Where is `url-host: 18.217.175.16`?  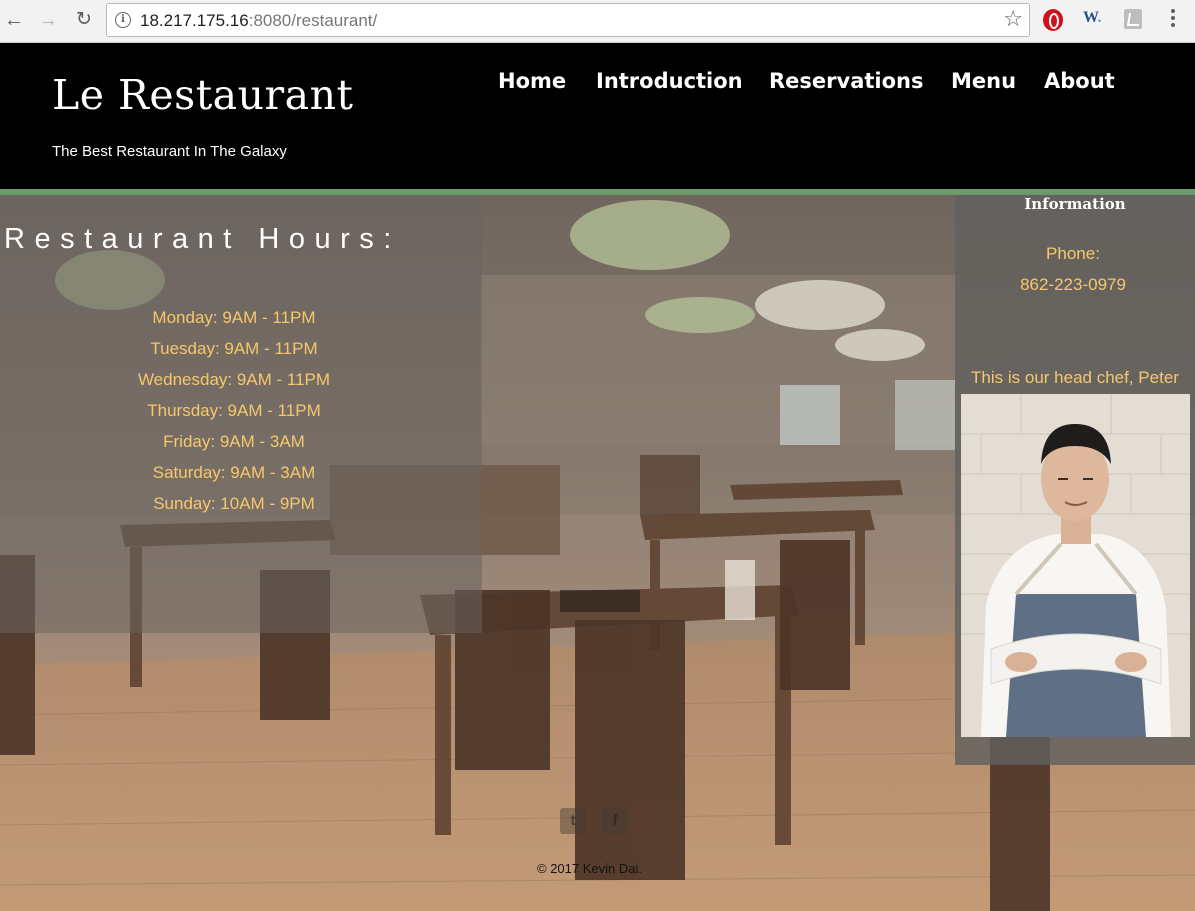 url-host: 18.217.175.16 is located at coordinates (194, 20).